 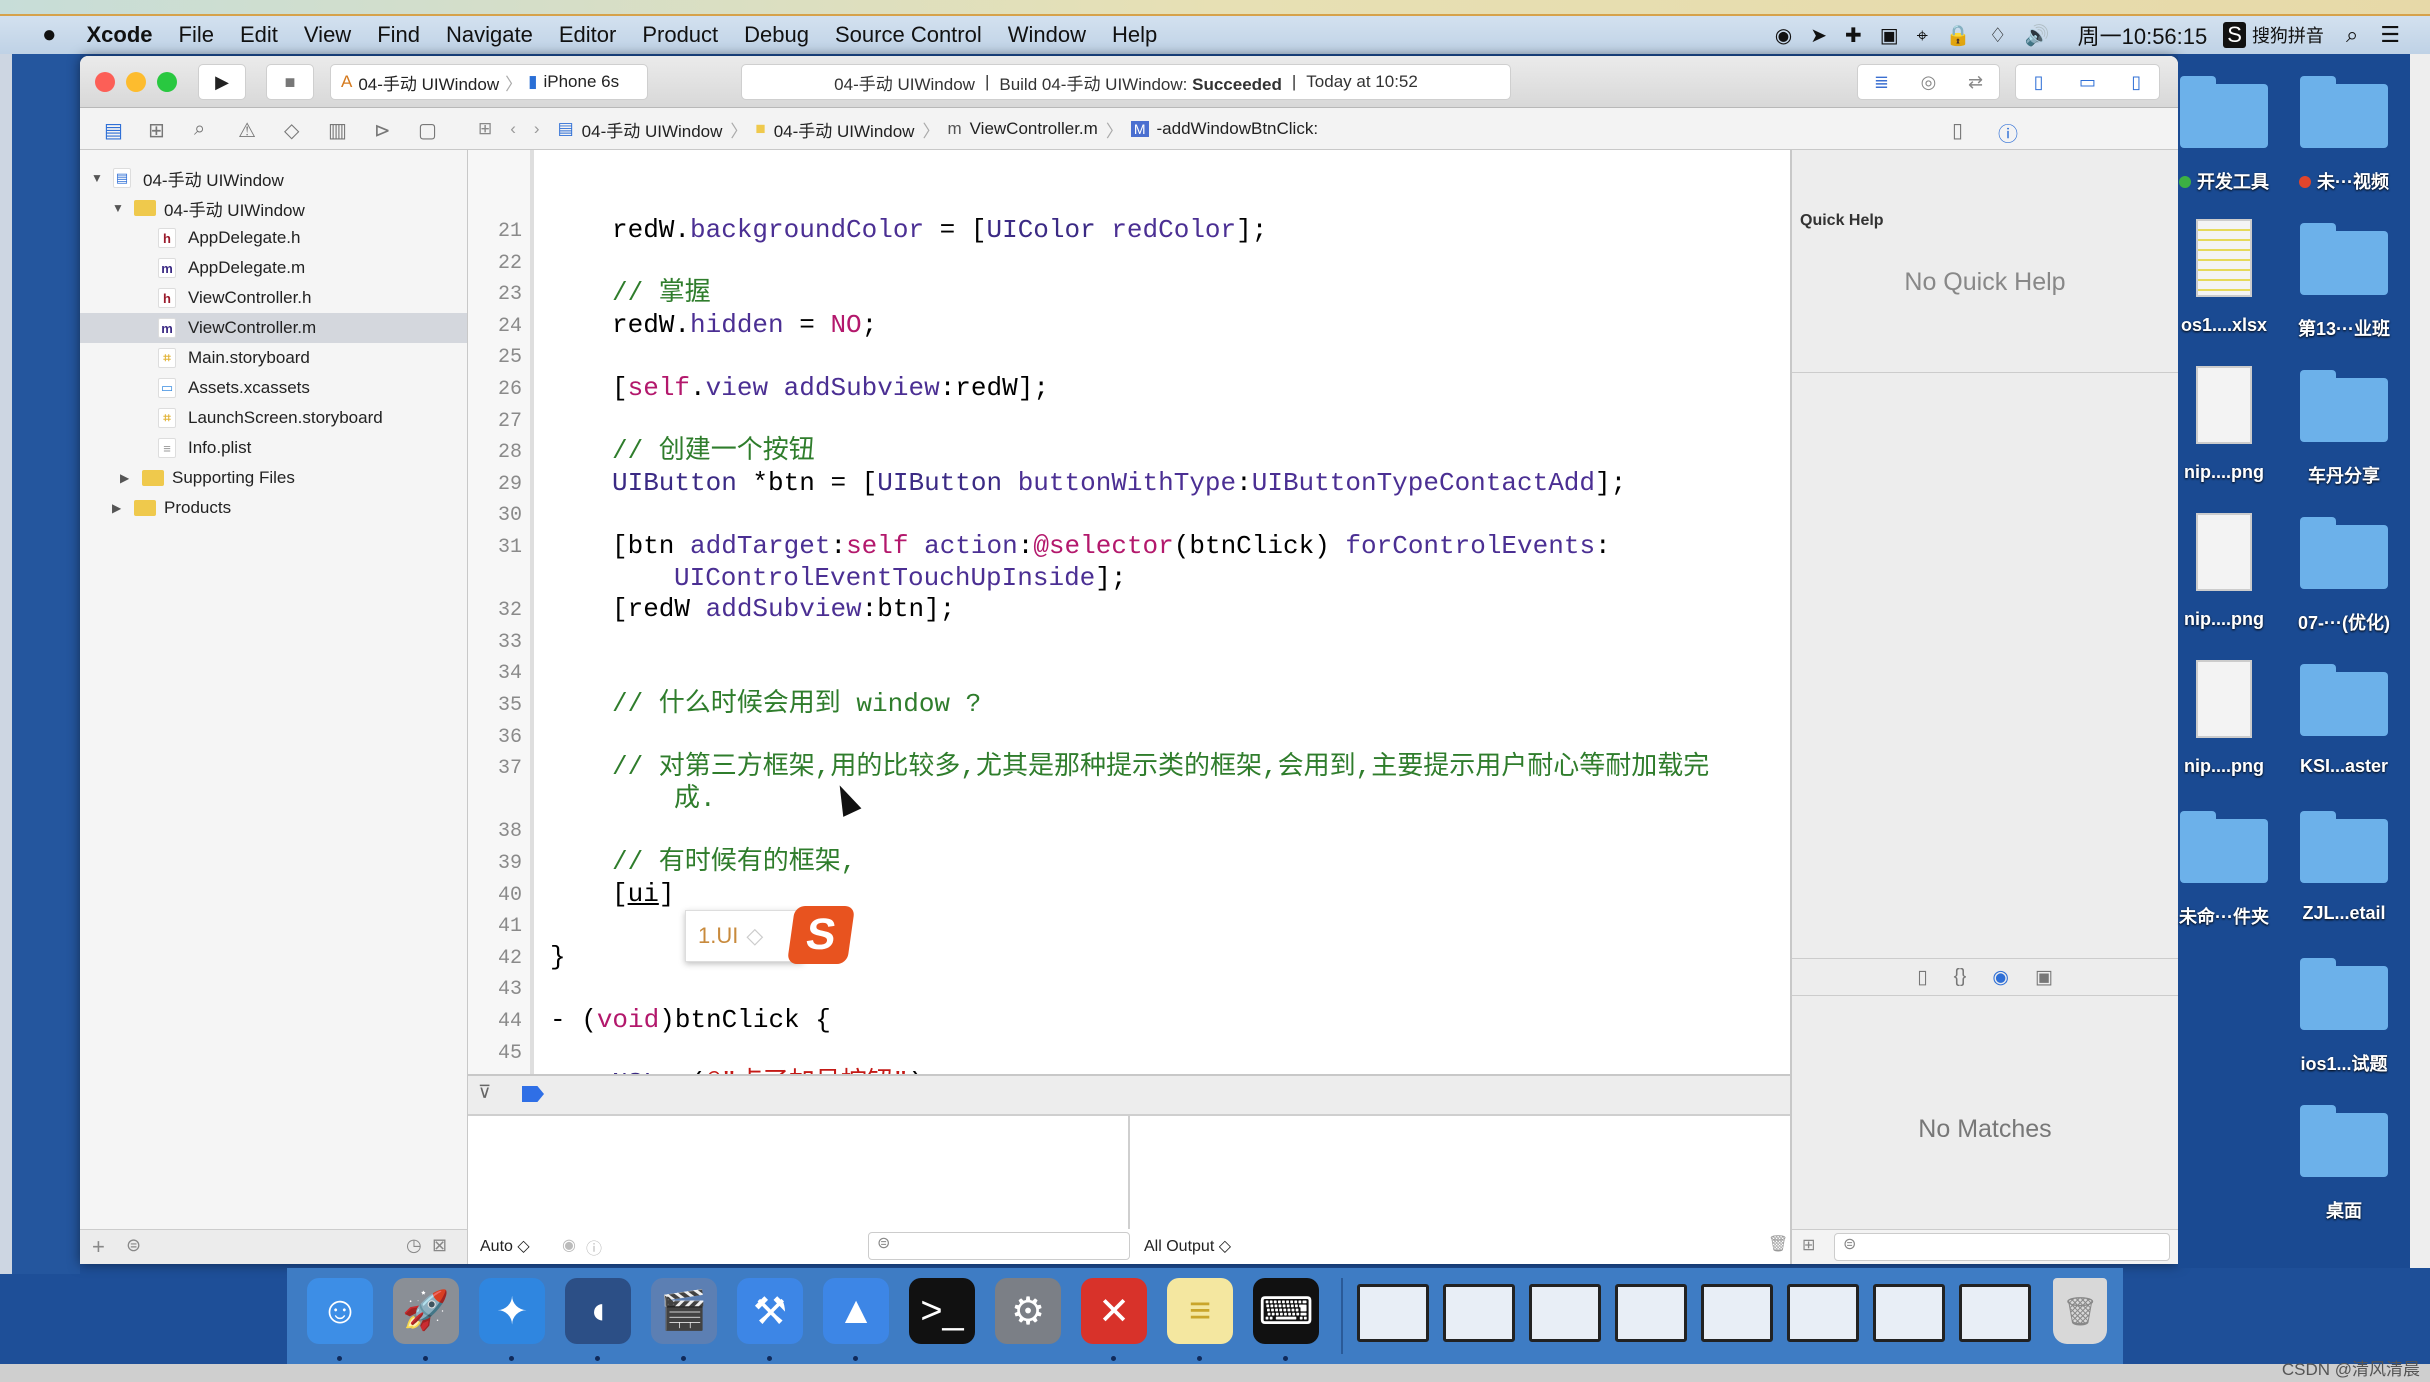 What do you see at coordinates (2224, 869) in the screenshot?
I see `desktop-item: 未命···件夹` at bounding box center [2224, 869].